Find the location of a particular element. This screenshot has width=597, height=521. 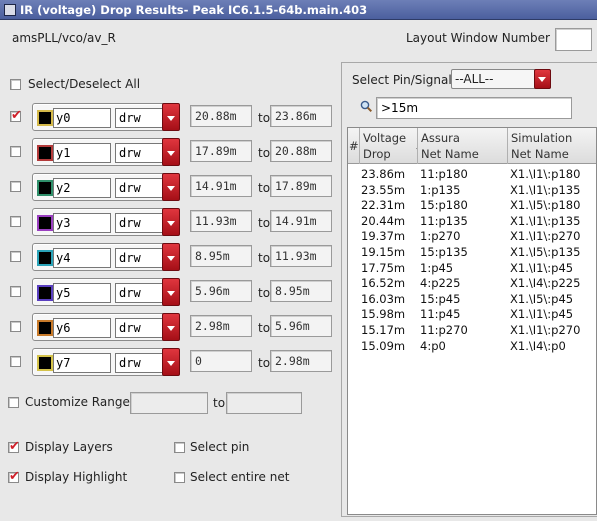

col-assura-header: Assura Net Name is located at coordinates (463, 146).